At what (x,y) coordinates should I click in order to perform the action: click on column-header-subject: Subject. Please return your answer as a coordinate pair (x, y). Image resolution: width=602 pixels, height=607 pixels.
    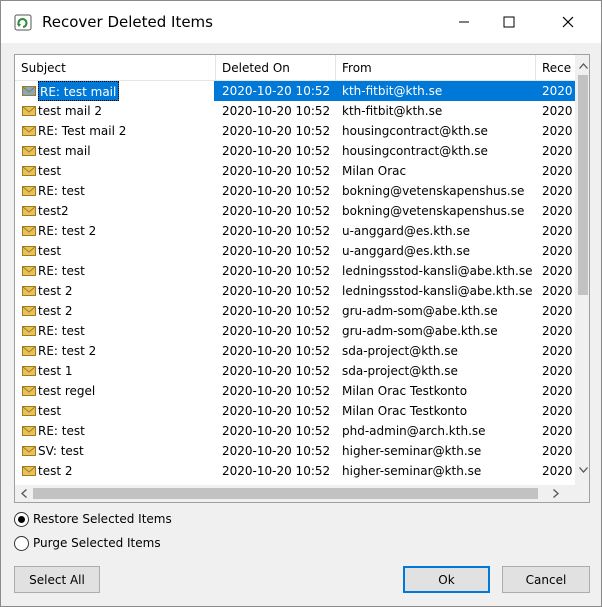
    Looking at the image, I should click on (115, 68).